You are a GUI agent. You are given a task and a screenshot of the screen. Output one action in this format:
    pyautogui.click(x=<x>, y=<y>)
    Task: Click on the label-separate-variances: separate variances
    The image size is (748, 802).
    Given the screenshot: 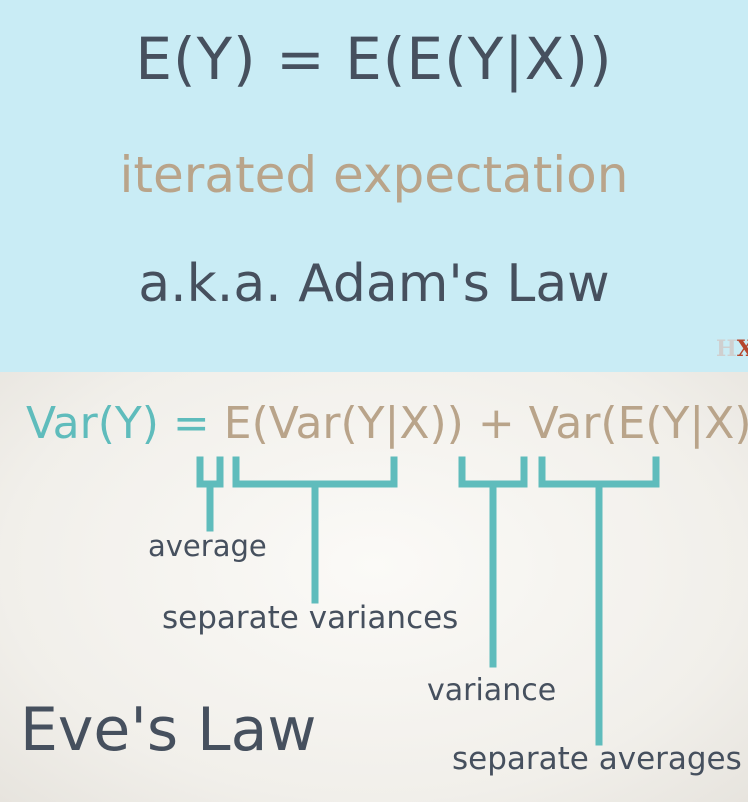 What is the action you would take?
    pyautogui.click(x=310, y=618)
    